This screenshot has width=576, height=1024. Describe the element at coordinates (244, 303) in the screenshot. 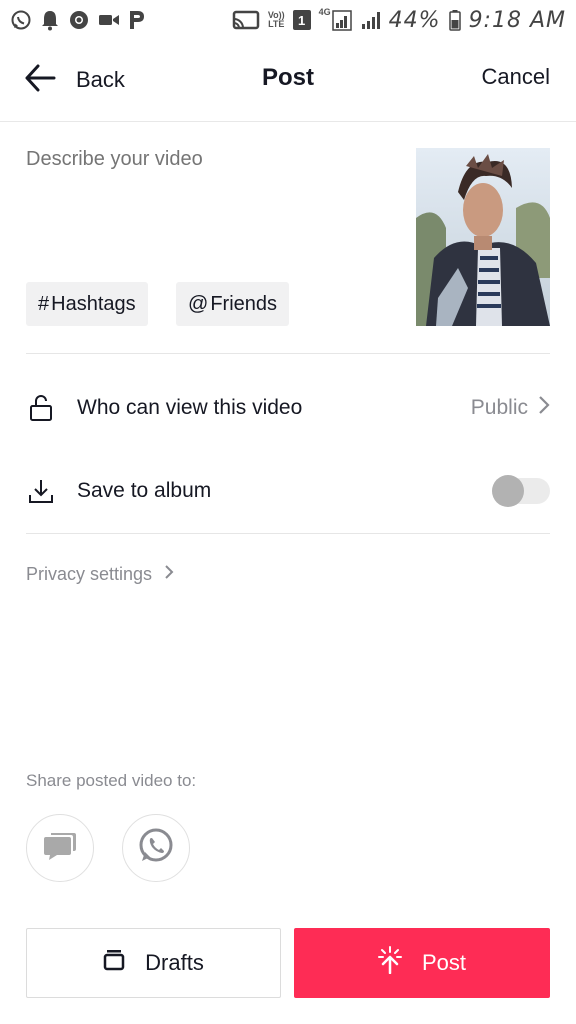

I see `friends-label: Friends` at that location.